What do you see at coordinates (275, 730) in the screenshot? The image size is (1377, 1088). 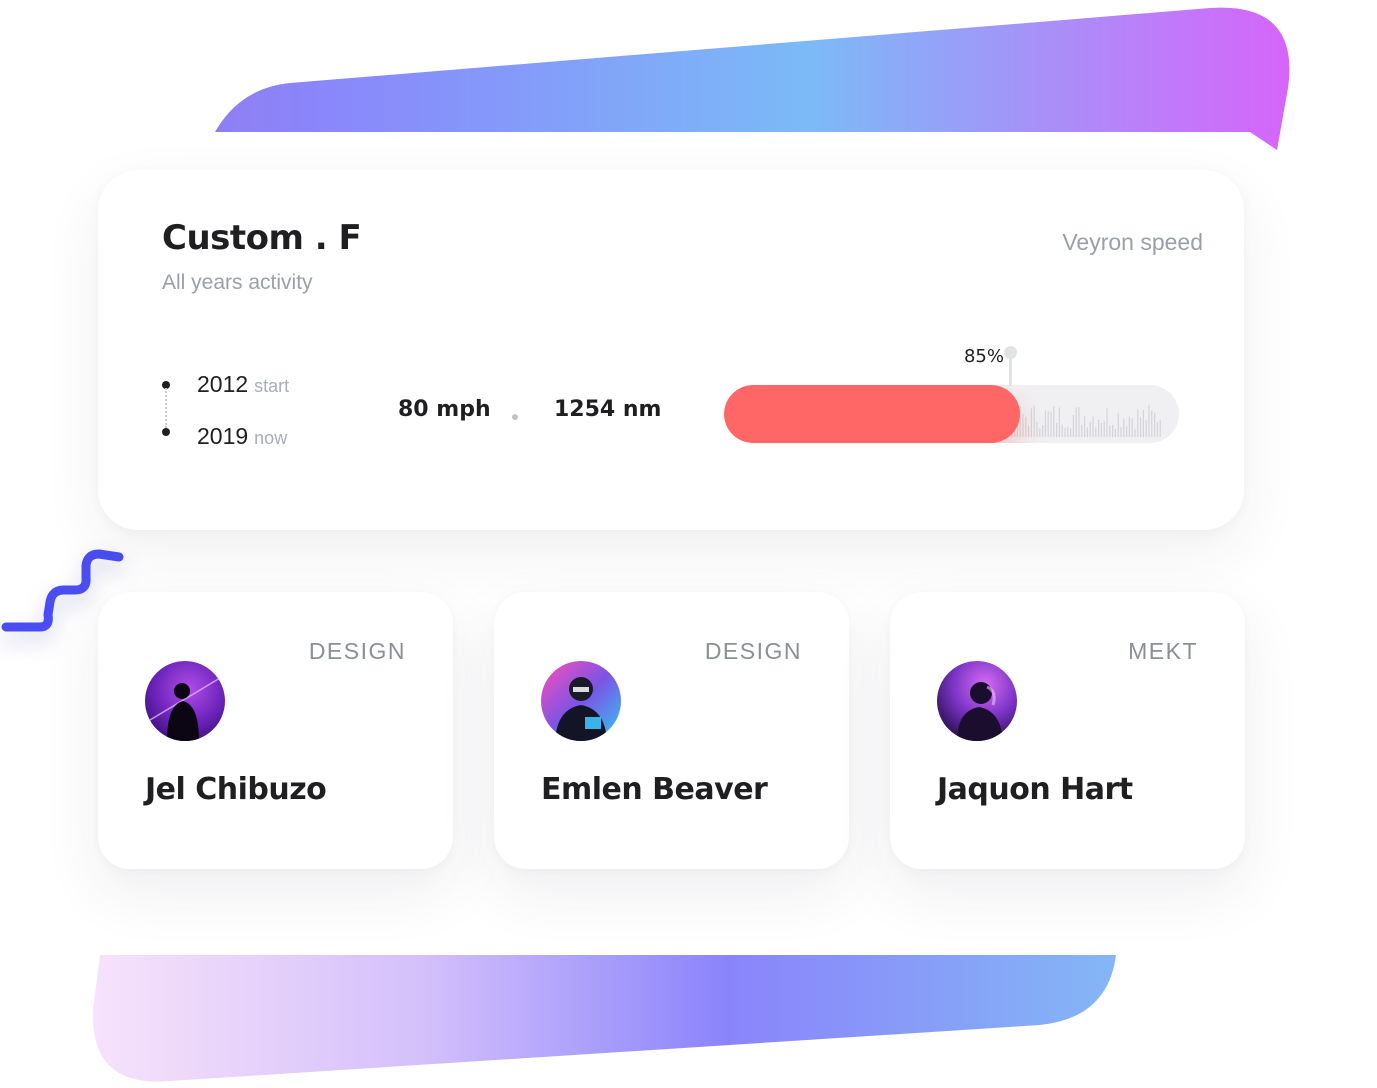 I see `person-card: DESIGN Jel Chibuzo` at bounding box center [275, 730].